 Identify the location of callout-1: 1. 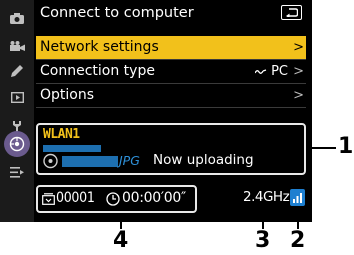
(346, 146).